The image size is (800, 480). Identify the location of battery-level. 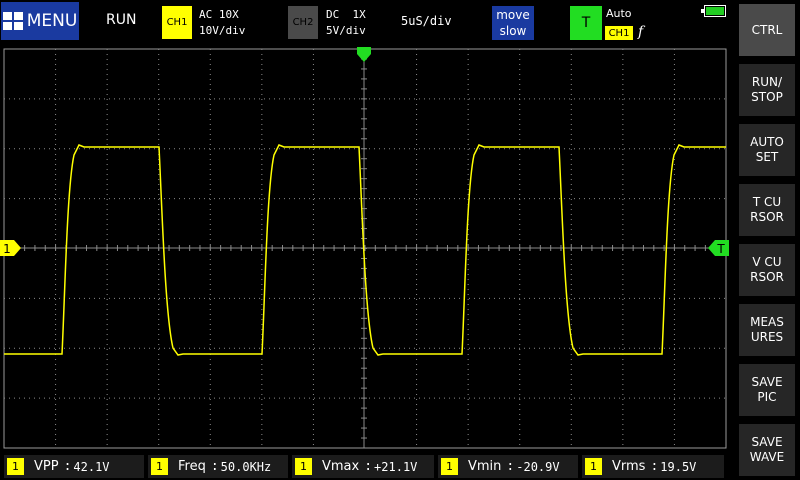
(715, 11).